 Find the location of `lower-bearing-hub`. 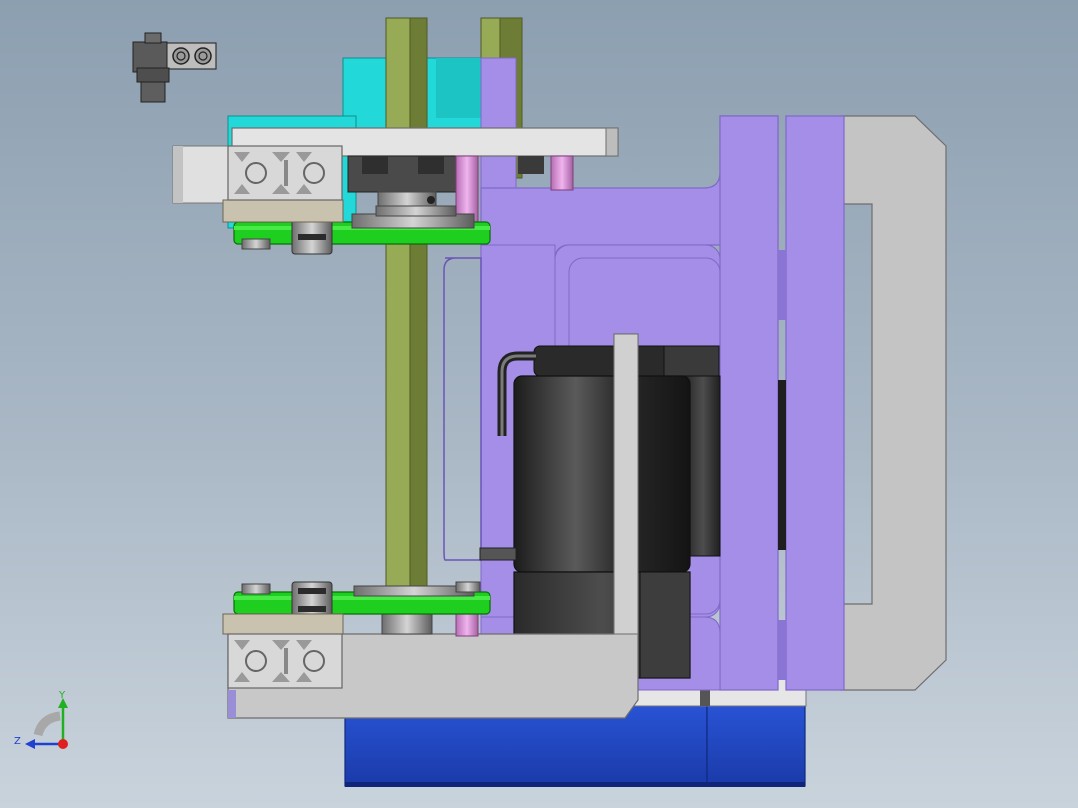

lower-bearing-hub is located at coordinates (430, 624).